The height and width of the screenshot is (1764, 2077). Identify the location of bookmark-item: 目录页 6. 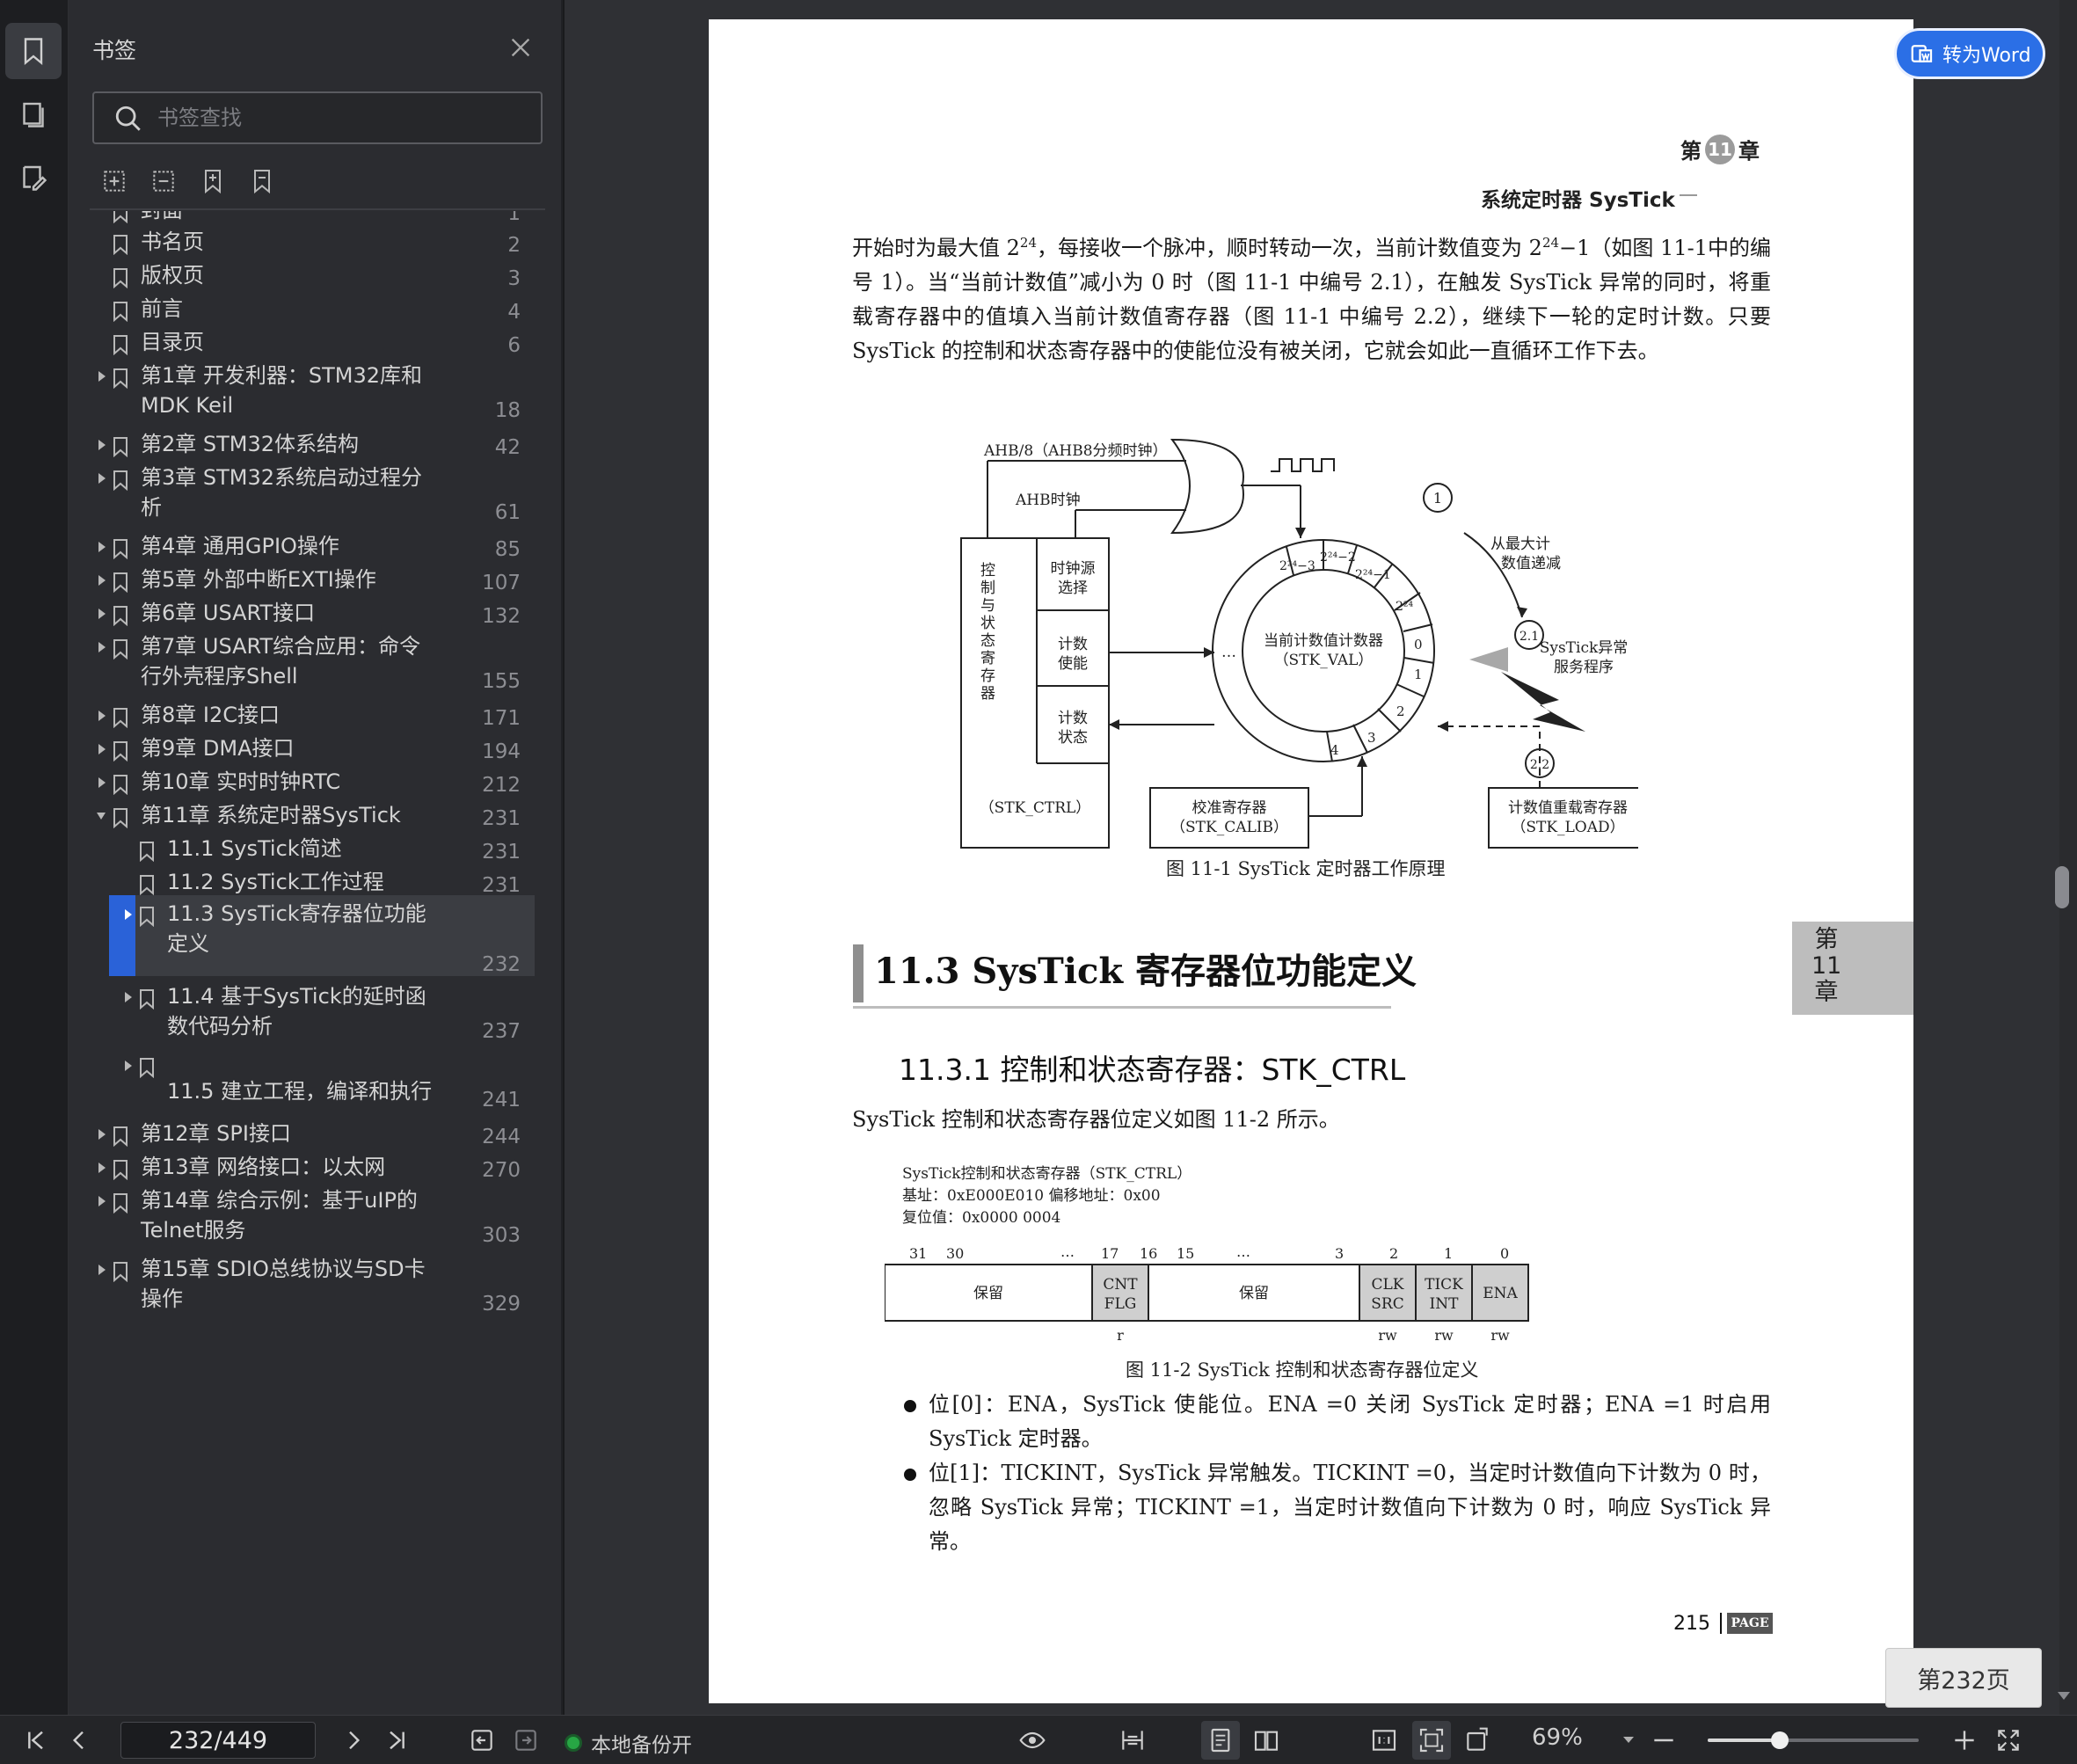
(302, 340).